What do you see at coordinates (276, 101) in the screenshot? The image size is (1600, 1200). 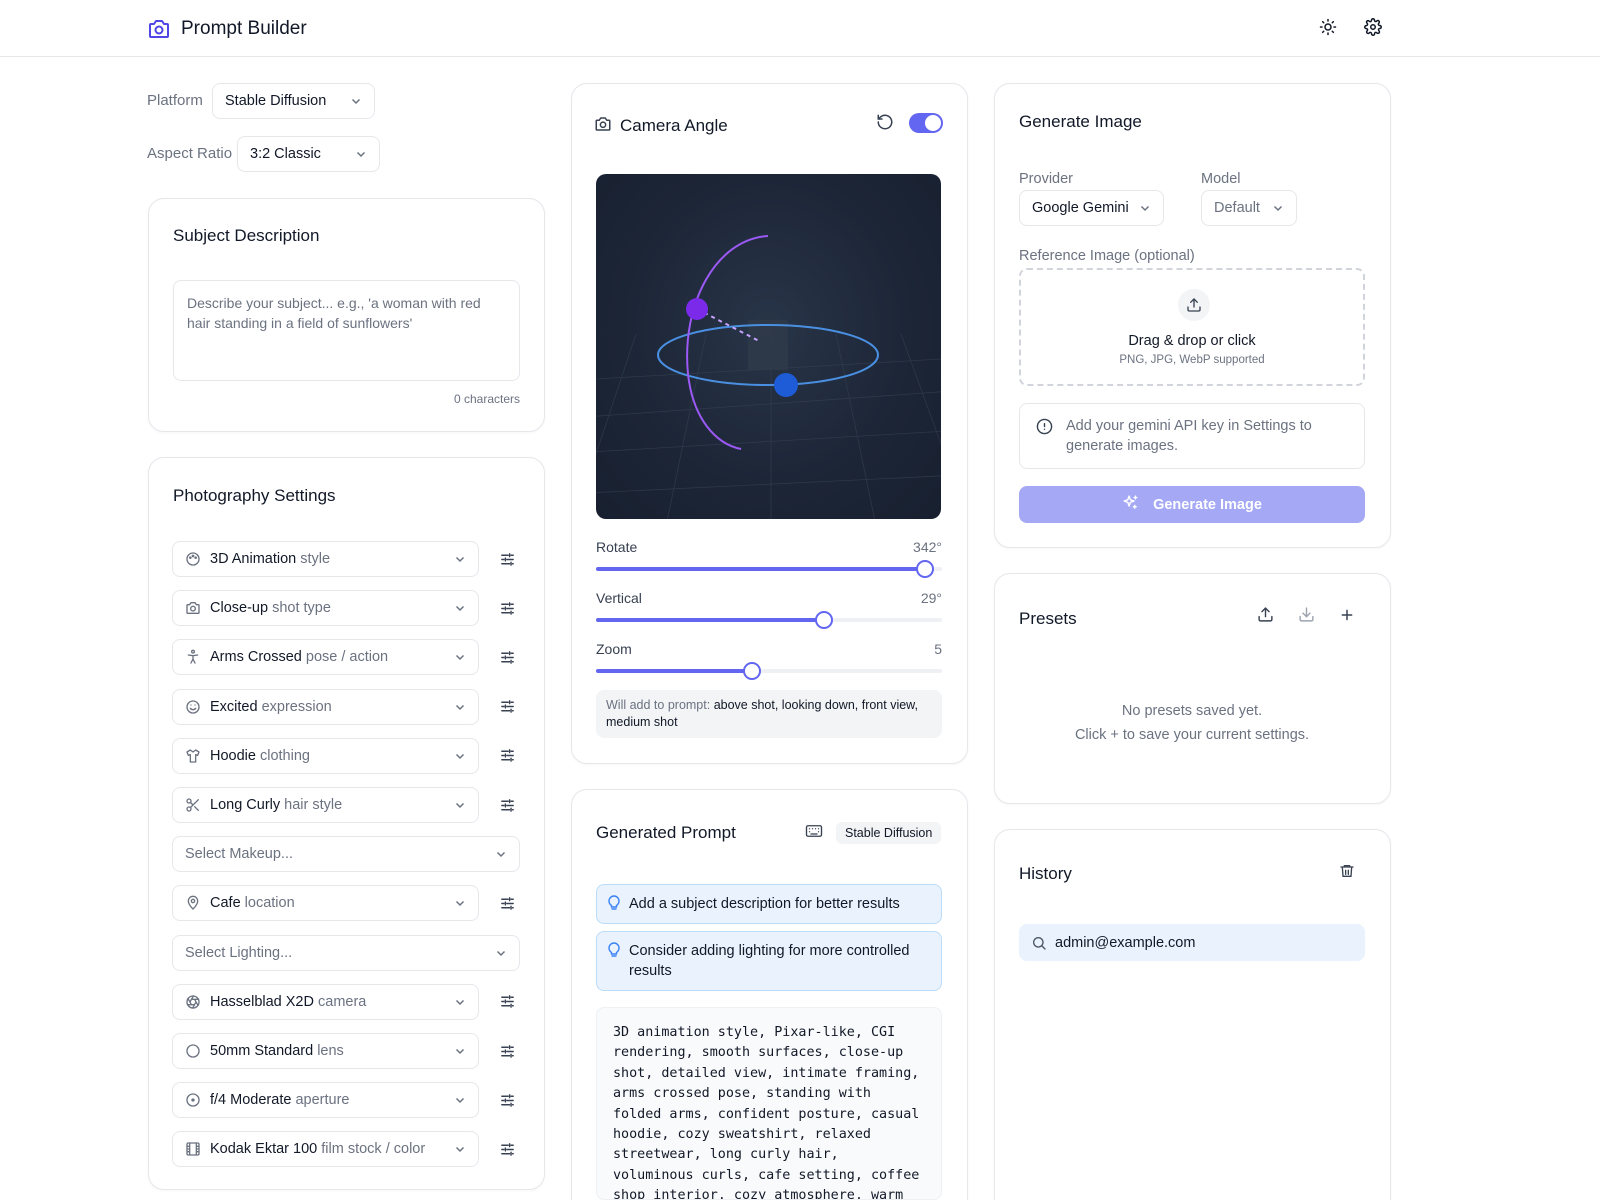 I see `platform-value: Stable Diffusion` at bounding box center [276, 101].